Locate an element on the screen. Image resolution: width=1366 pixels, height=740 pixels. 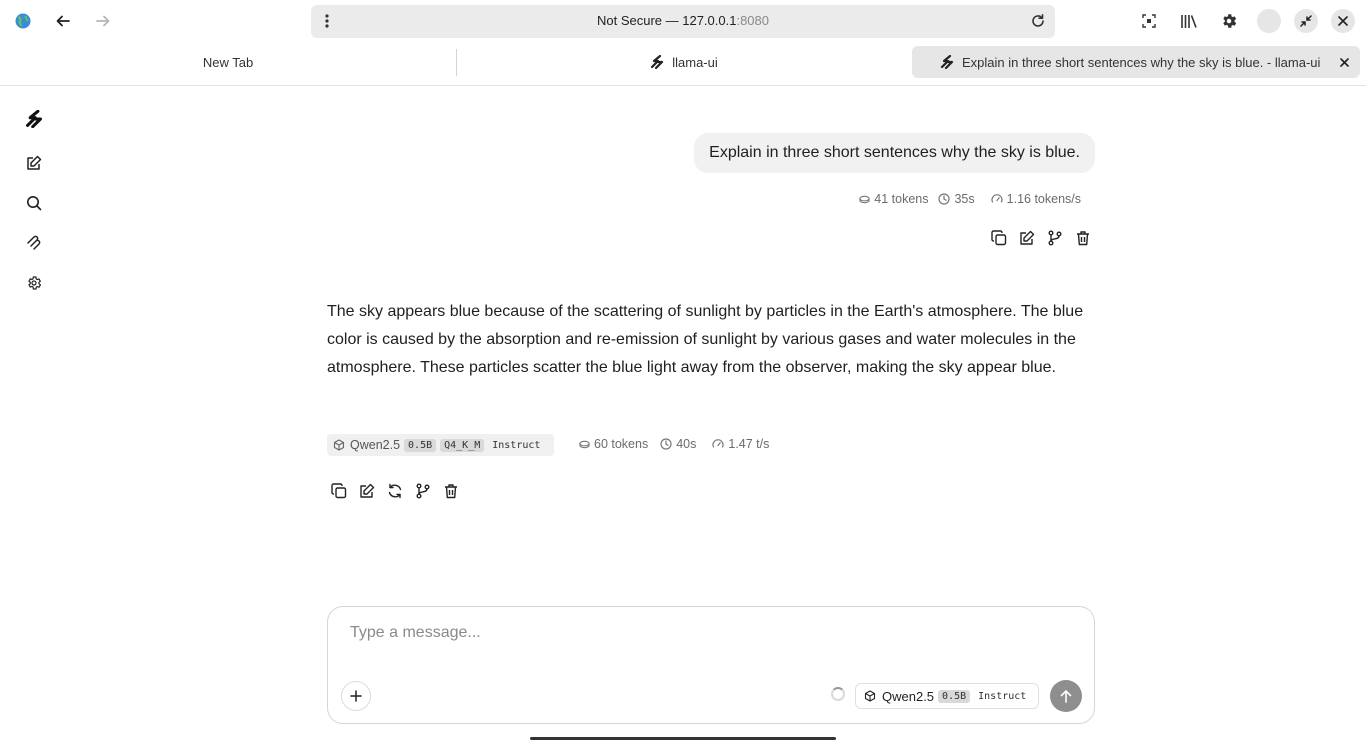
regenerate-icon is located at coordinates (395, 491).